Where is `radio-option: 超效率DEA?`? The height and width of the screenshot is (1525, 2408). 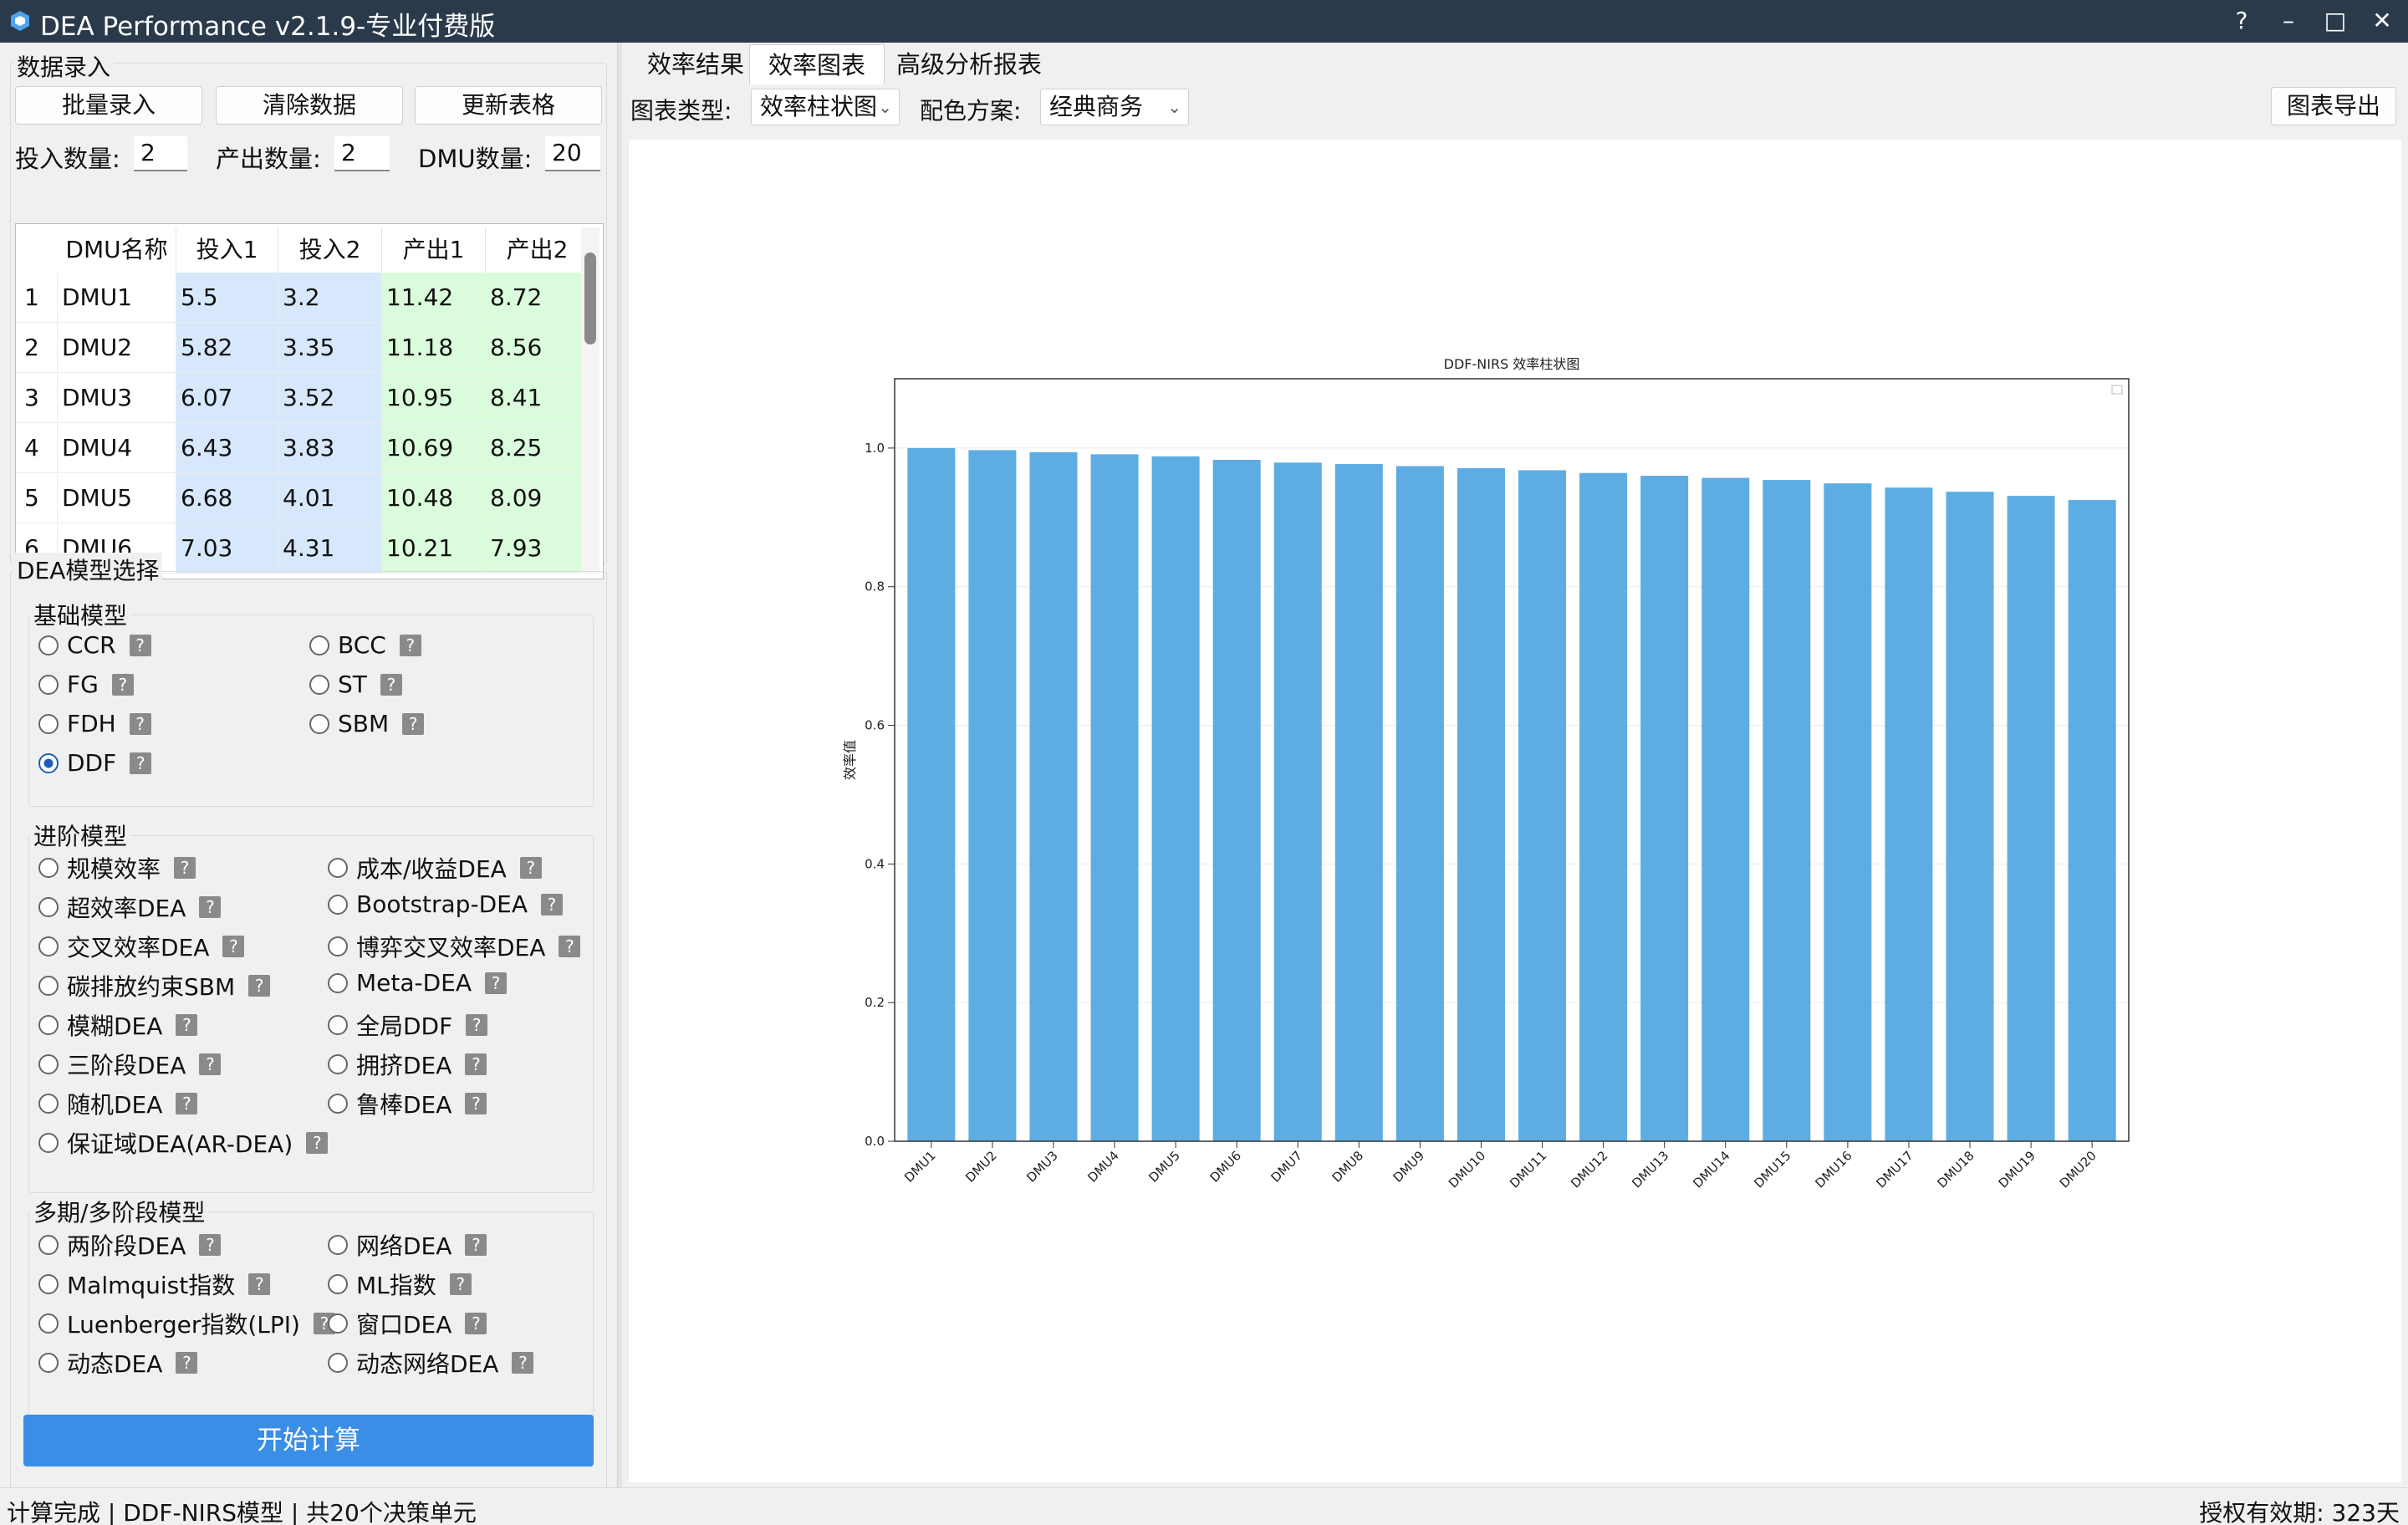
radio-option: 超效率DEA? is located at coordinates (130, 907).